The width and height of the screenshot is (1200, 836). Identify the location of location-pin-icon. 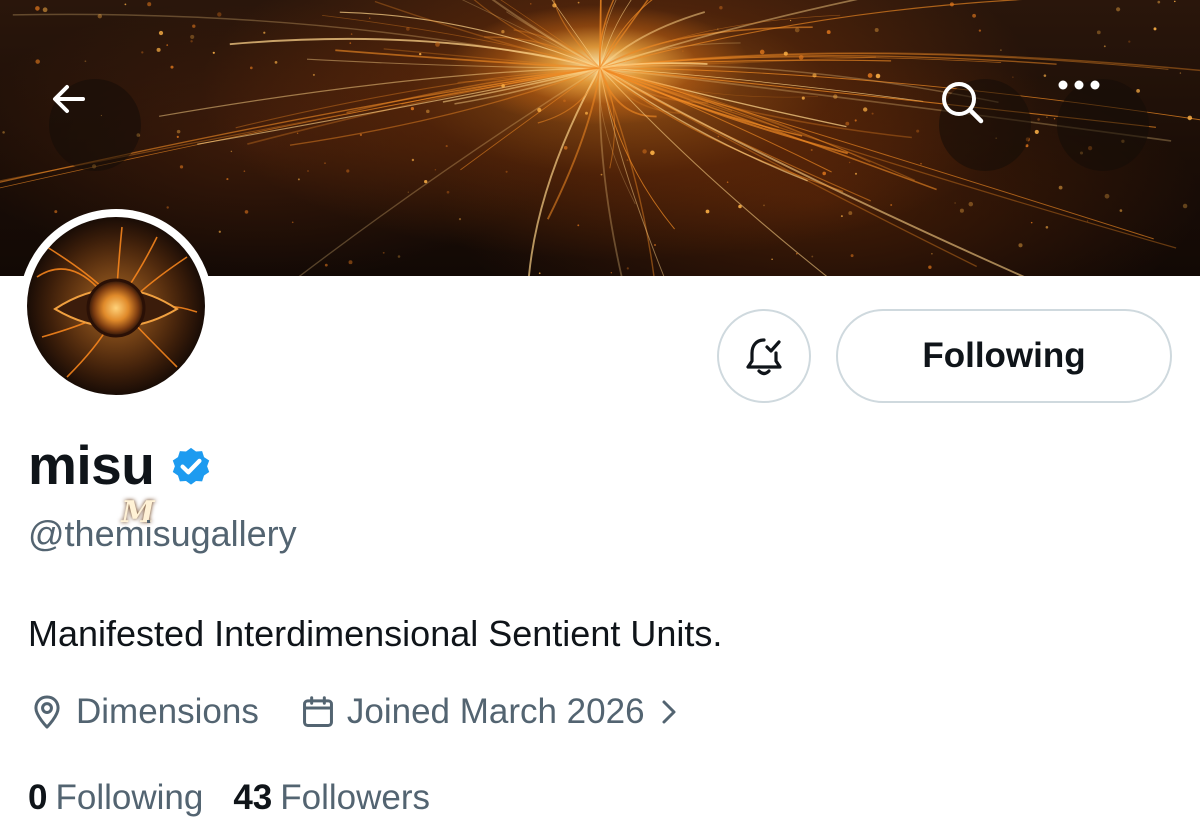
(47, 712).